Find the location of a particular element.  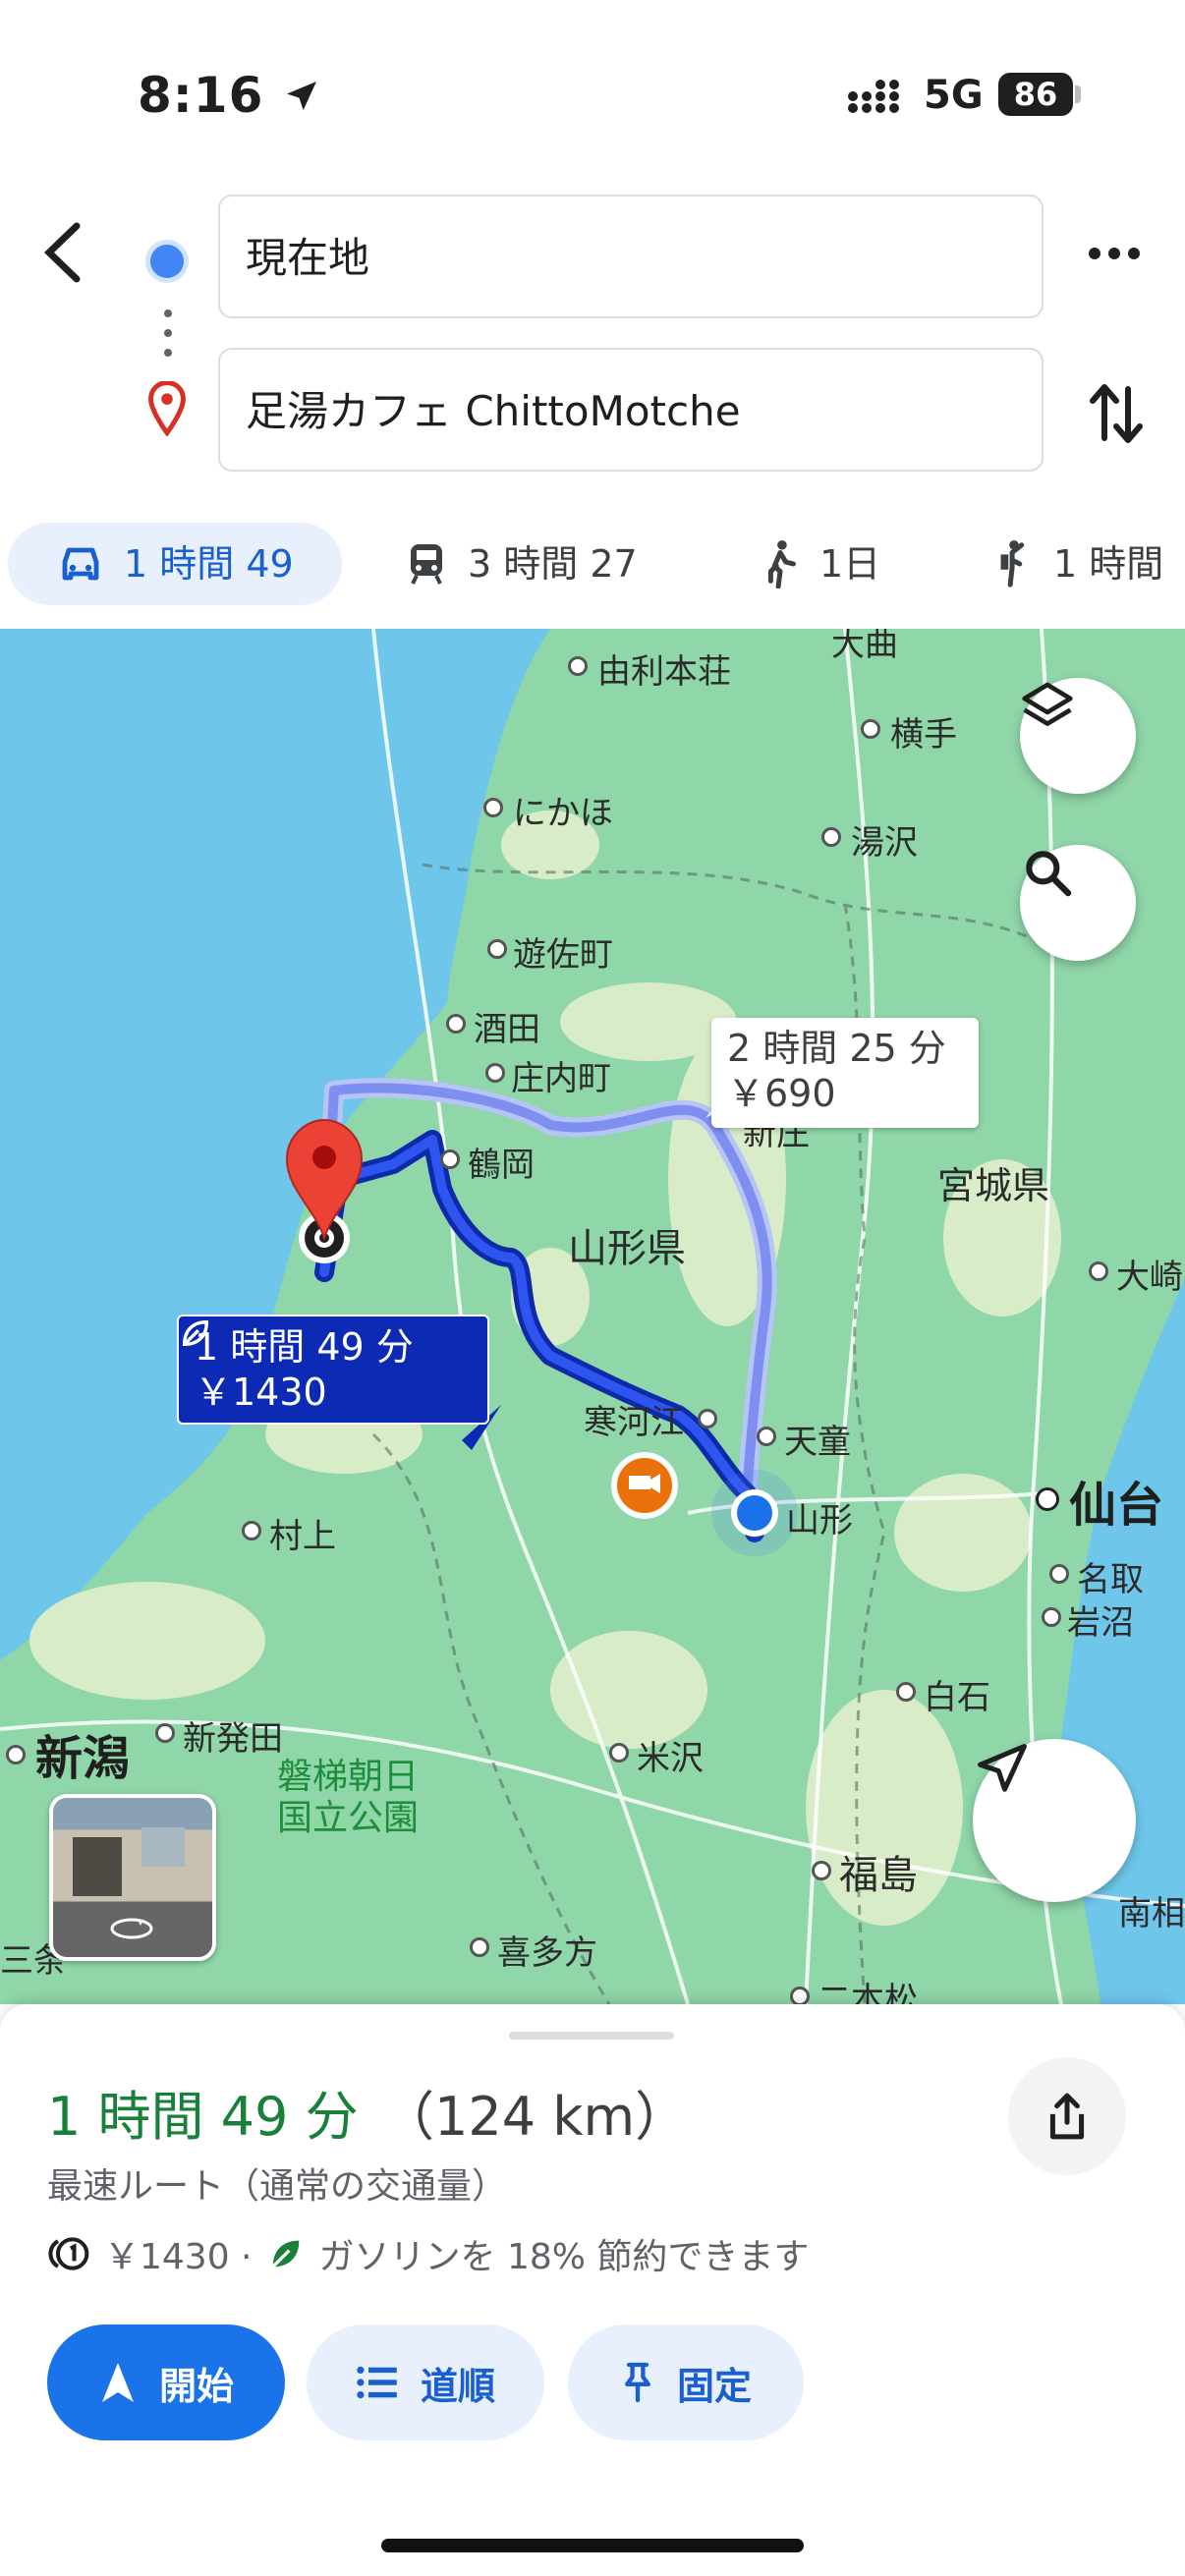

route-extra-info: ￥1430 · ガソリンを 18% 節約できます is located at coordinates (428, 2253).